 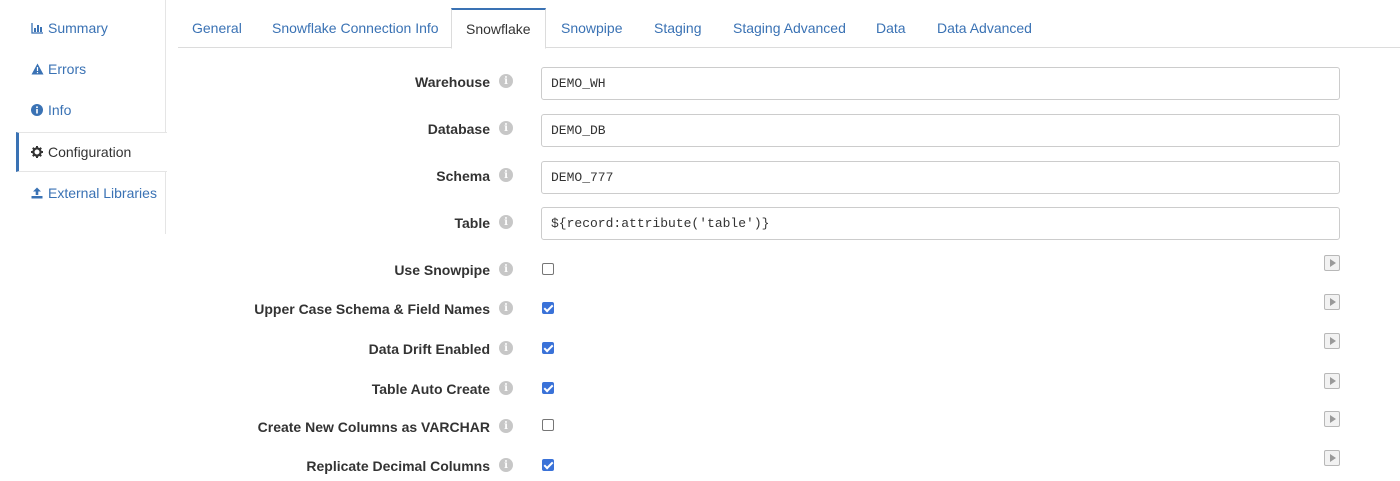 I want to click on tab-snowpipe: Snowpipe, so click(x=592, y=28).